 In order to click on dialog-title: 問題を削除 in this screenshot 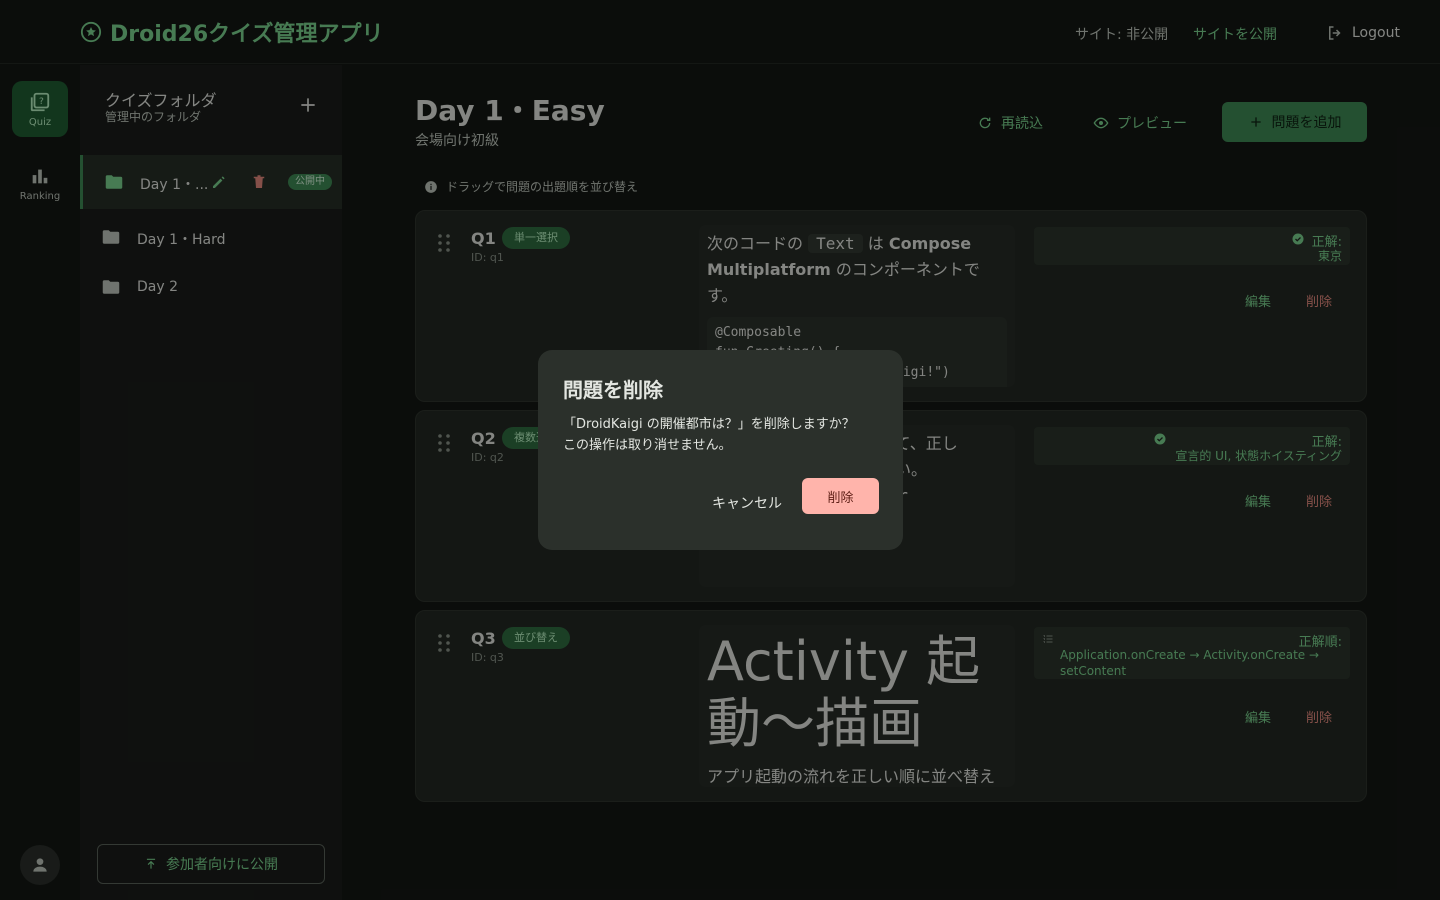, I will do `click(613, 390)`.